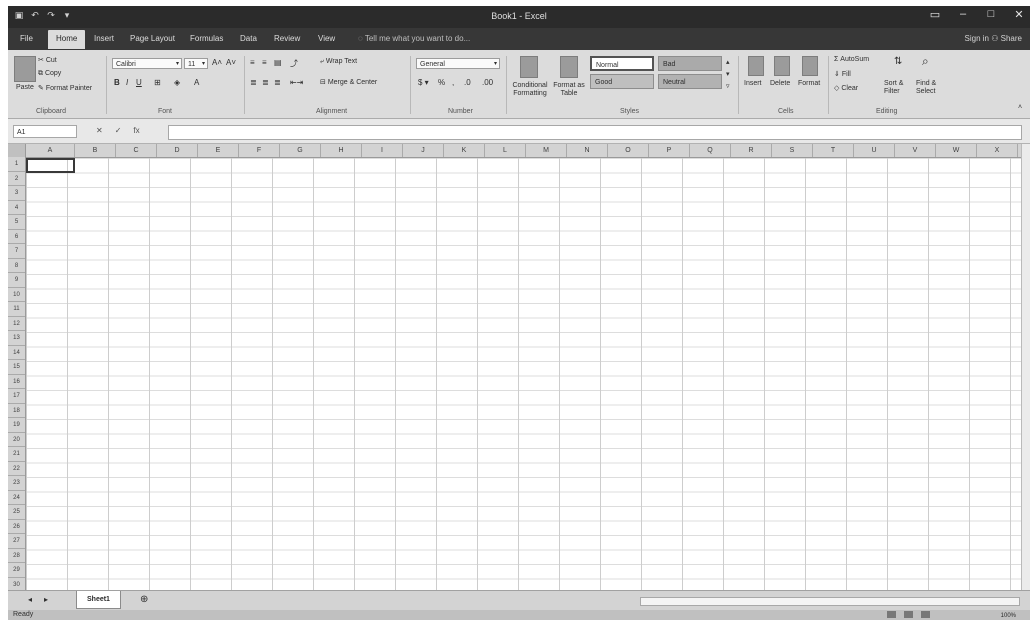 Image resolution: width=1032 pixels, height=622 pixels. What do you see at coordinates (16, 338) in the screenshot?
I see `row-header-13: 13` at bounding box center [16, 338].